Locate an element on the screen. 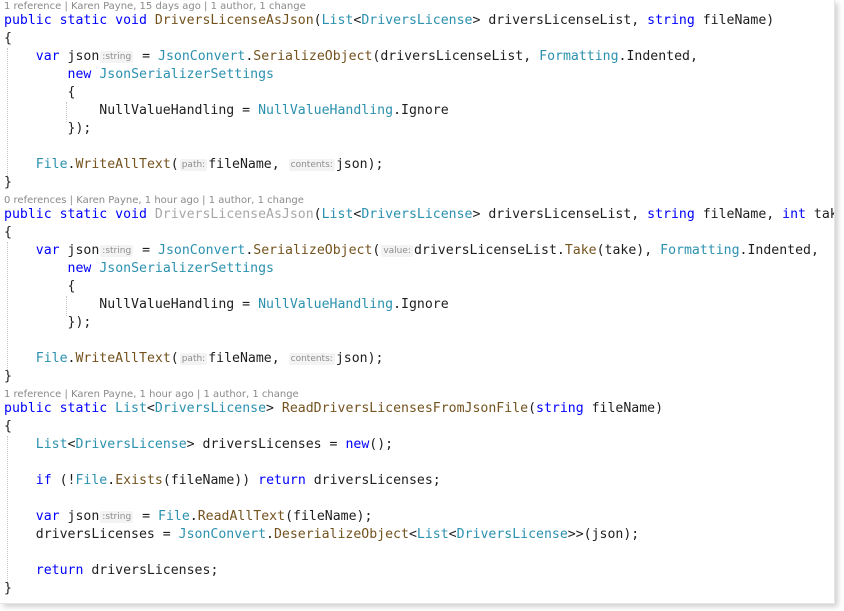  code-token: Exists is located at coordinates (139, 480).